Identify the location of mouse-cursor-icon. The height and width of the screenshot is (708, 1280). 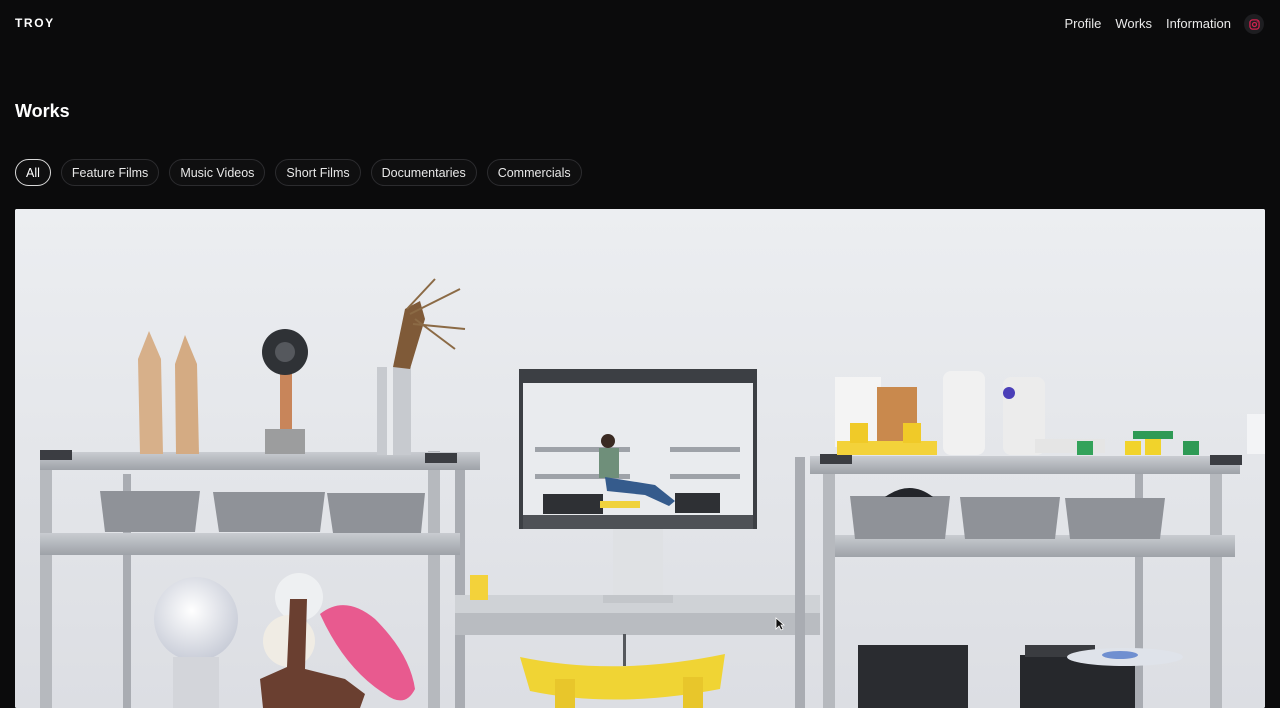
(780, 624).